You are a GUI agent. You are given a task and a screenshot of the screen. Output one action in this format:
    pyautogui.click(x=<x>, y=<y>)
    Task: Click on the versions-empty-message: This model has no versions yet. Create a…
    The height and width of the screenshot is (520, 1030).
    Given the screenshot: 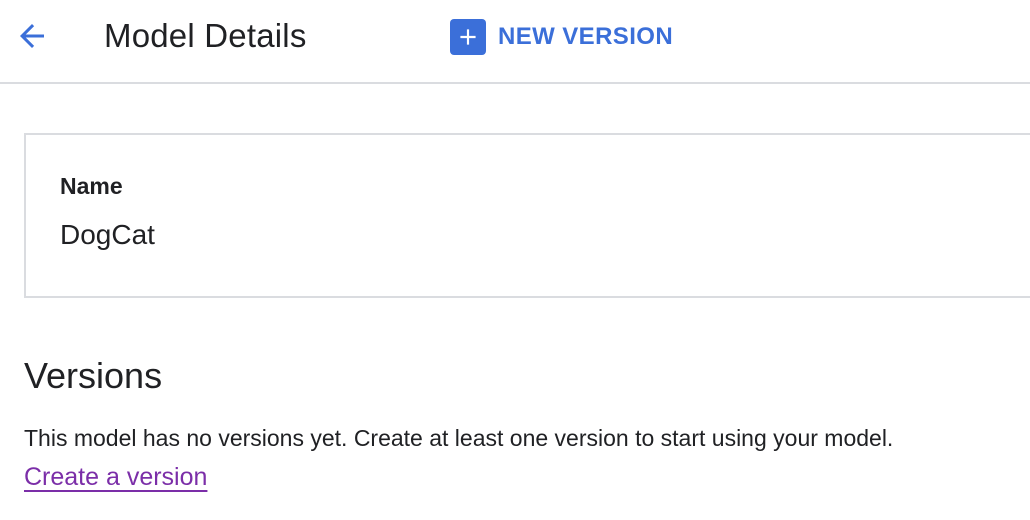 What is the action you would take?
    pyautogui.click(x=459, y=438)
    